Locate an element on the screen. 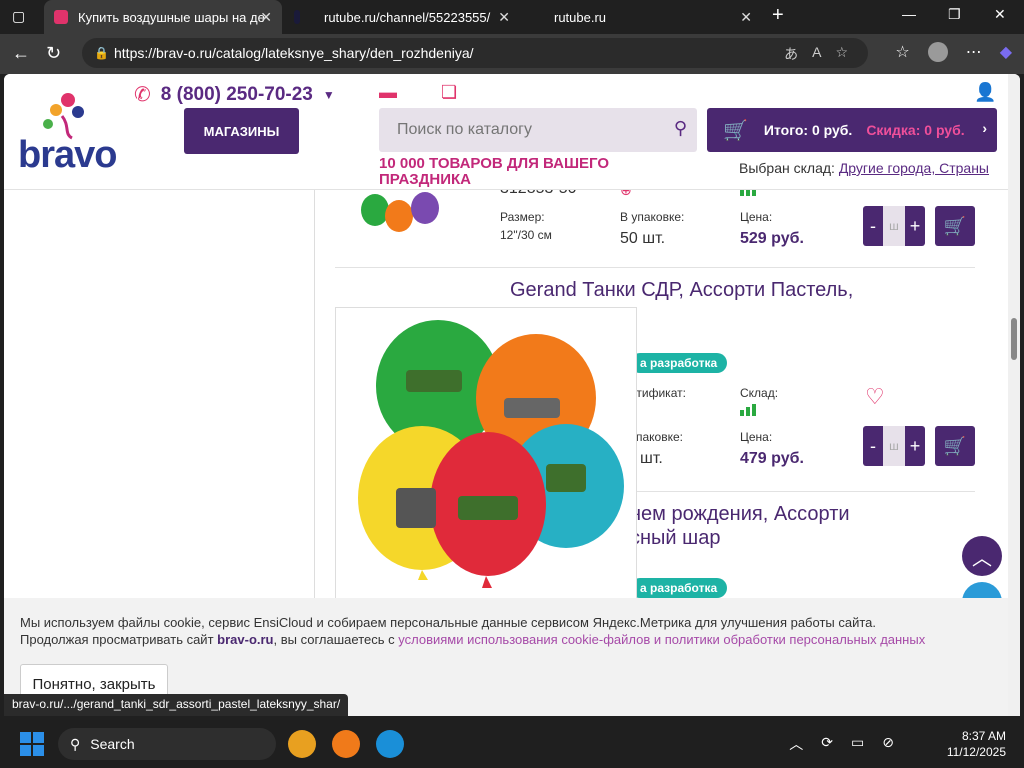 The width and height of the screenshot is (1024, 768). refresh-icon: ↻ is located at coordinates (53, 53).